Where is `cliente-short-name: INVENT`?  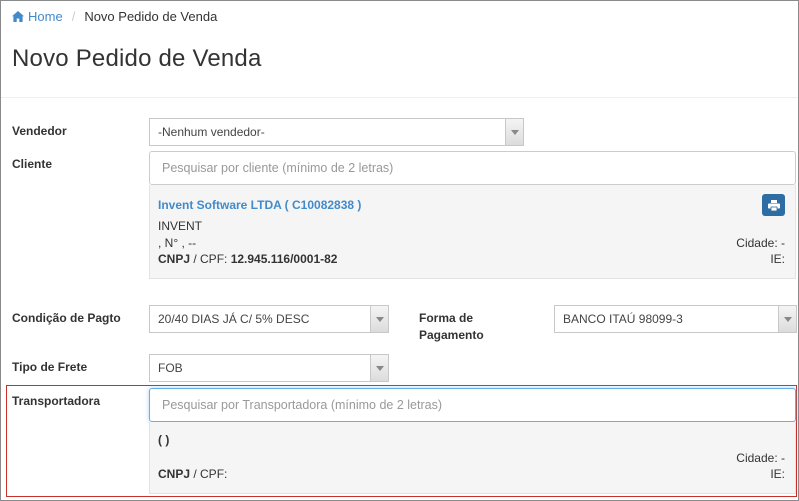
cliente-short-name: INVENT is located at coordinates (180, 226).